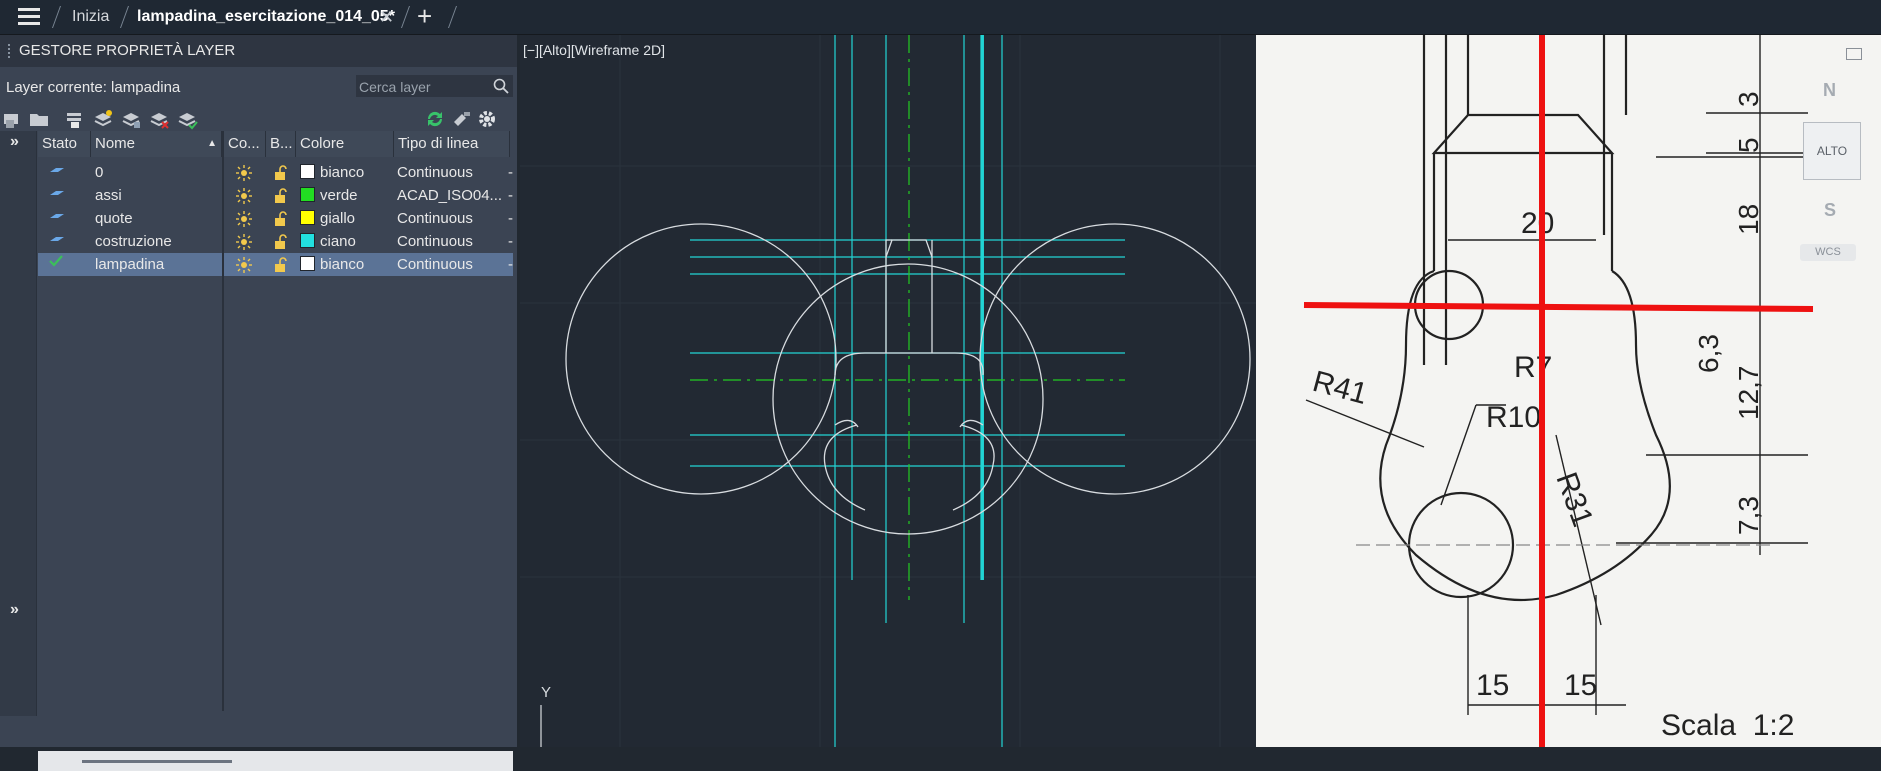 The width and height of the screenshot is (1881, 771). I want to click on layer-name: costruzione, so click(133, 241).